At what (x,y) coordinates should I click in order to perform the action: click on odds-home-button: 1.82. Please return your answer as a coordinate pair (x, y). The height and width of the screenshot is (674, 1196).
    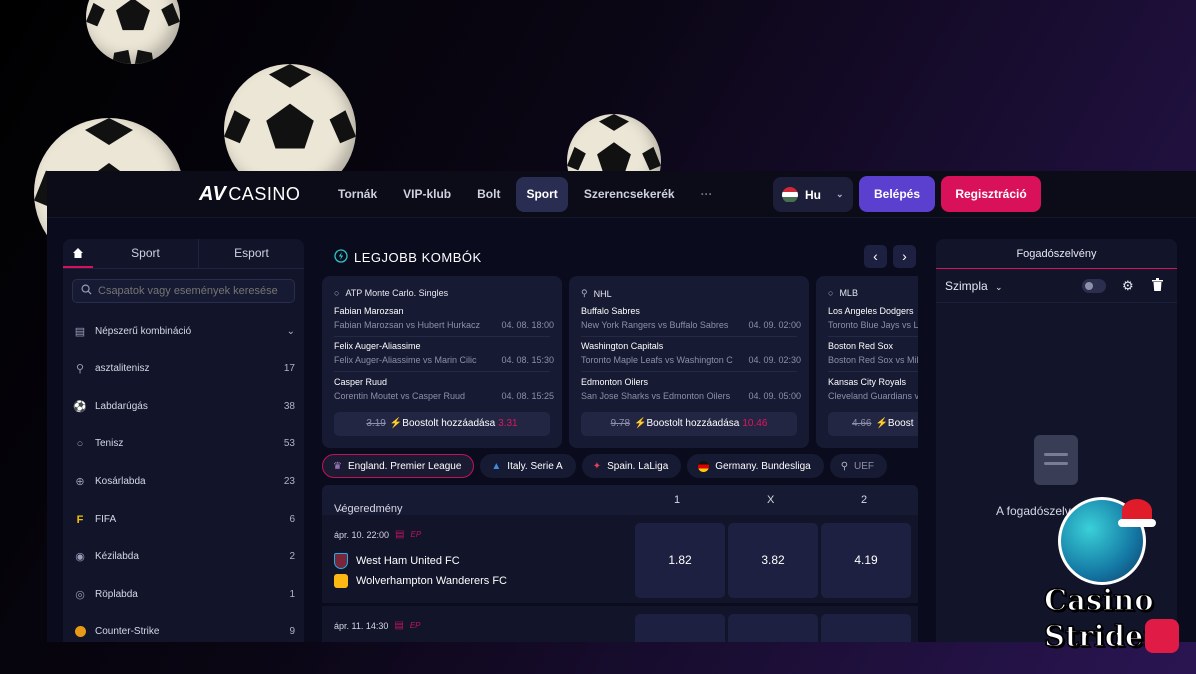
    Looking at the image, I should click on (680, 560).